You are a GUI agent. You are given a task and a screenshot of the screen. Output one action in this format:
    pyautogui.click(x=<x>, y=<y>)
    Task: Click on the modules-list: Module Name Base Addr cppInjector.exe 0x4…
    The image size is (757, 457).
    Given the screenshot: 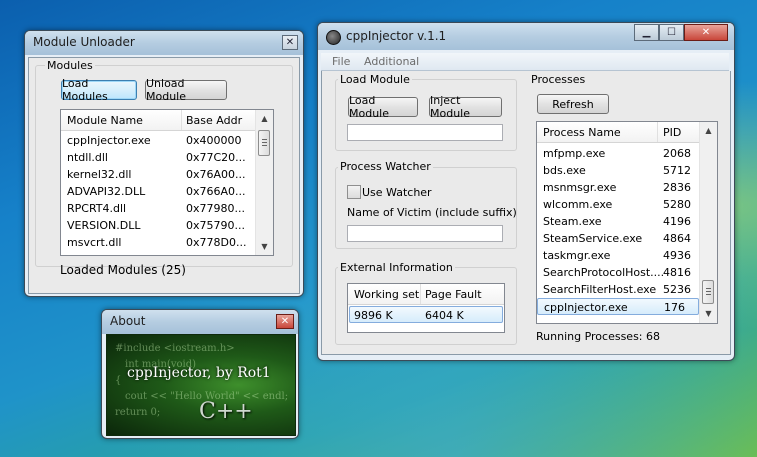 What is the action you would take?
    pyautogui.click(x=167, y=182)
    